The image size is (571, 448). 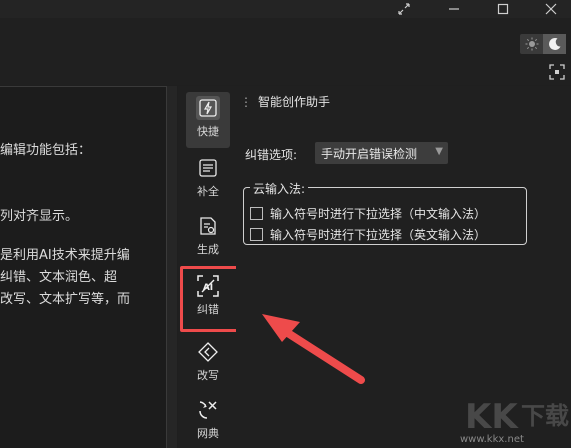 What do you see at coordinates (208, 168) in the screenshot?
I see `document-complete-icon` at bounding box center [208, 168].